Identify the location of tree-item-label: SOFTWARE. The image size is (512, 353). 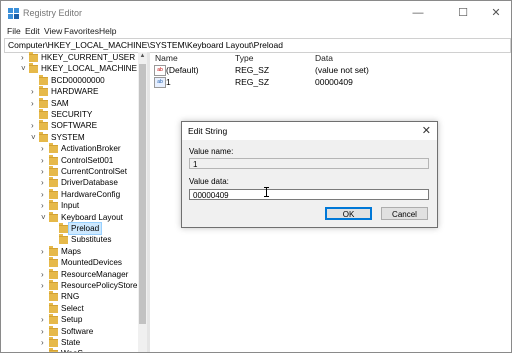
(74, 126).